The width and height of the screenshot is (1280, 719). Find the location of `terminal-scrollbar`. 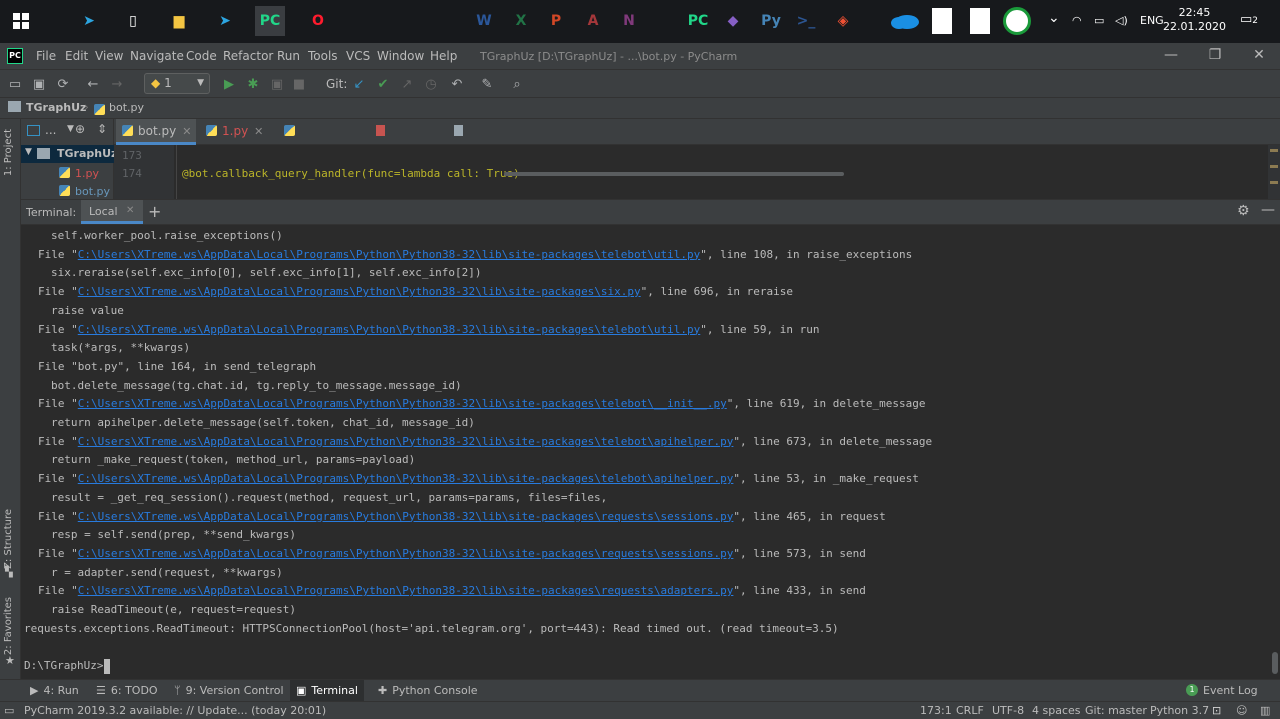

terminal-scrollbar is located at coordinates (1275, 663).